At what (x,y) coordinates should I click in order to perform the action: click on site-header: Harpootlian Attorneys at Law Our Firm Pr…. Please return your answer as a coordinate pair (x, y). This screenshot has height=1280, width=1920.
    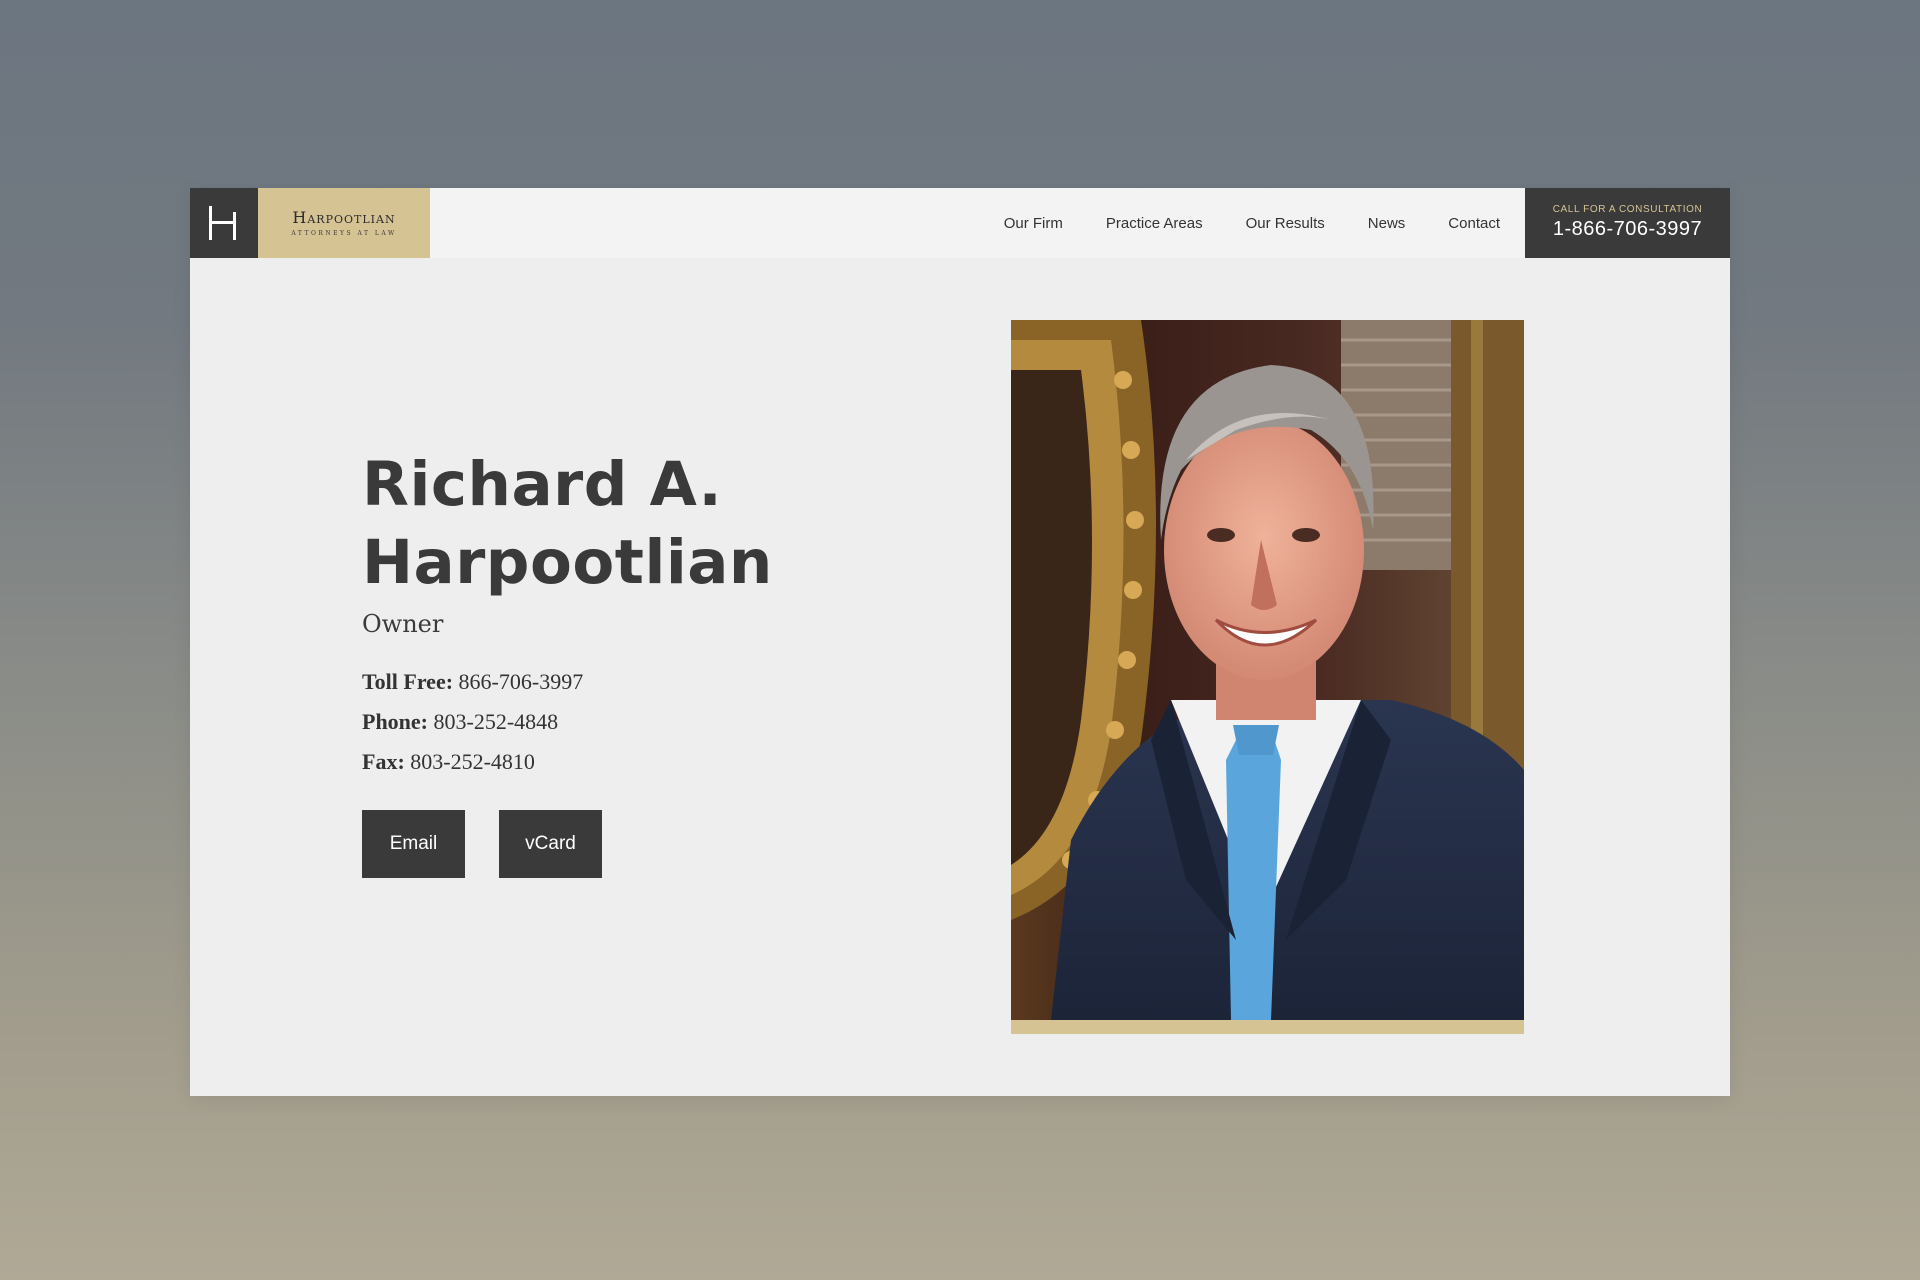
    Looking at the image, I should click on (960, 223).